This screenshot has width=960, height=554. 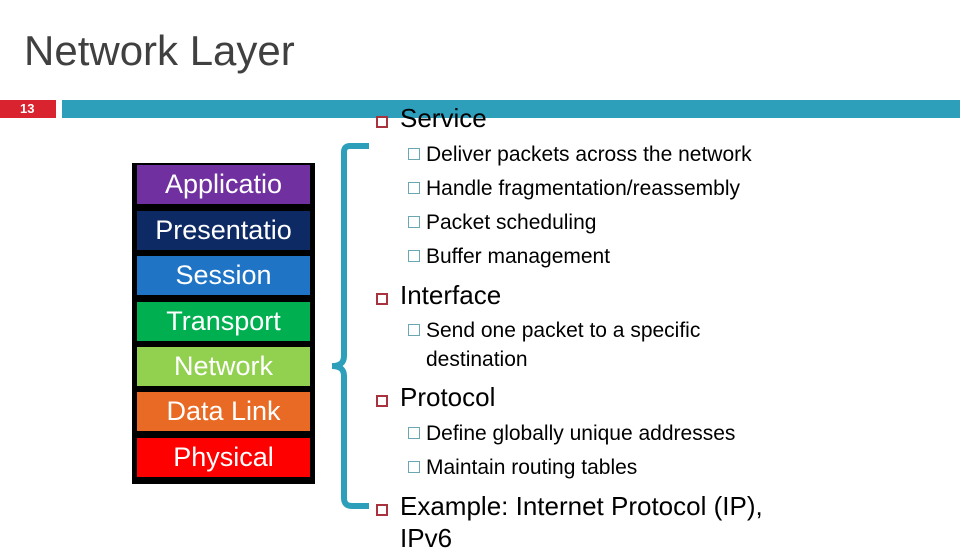 I want to click on sub-bullet-text: Packet scheduling, so click(x=511, y=222).